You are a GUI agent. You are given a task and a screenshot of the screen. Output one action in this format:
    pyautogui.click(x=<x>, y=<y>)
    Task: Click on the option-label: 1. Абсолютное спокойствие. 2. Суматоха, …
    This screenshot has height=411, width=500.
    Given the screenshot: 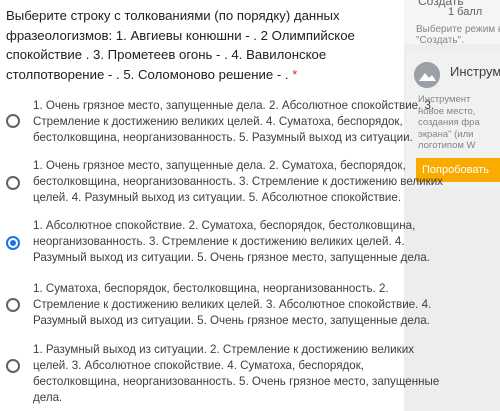 What is the action you would take?
    pyautogui.click(x=231, y=241)
    